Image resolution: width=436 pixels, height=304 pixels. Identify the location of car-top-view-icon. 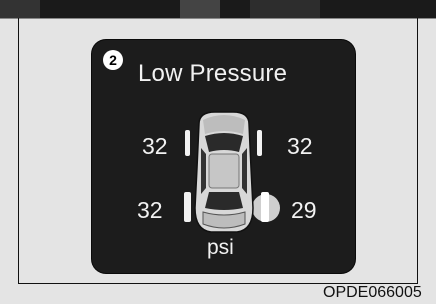
(232, 172).